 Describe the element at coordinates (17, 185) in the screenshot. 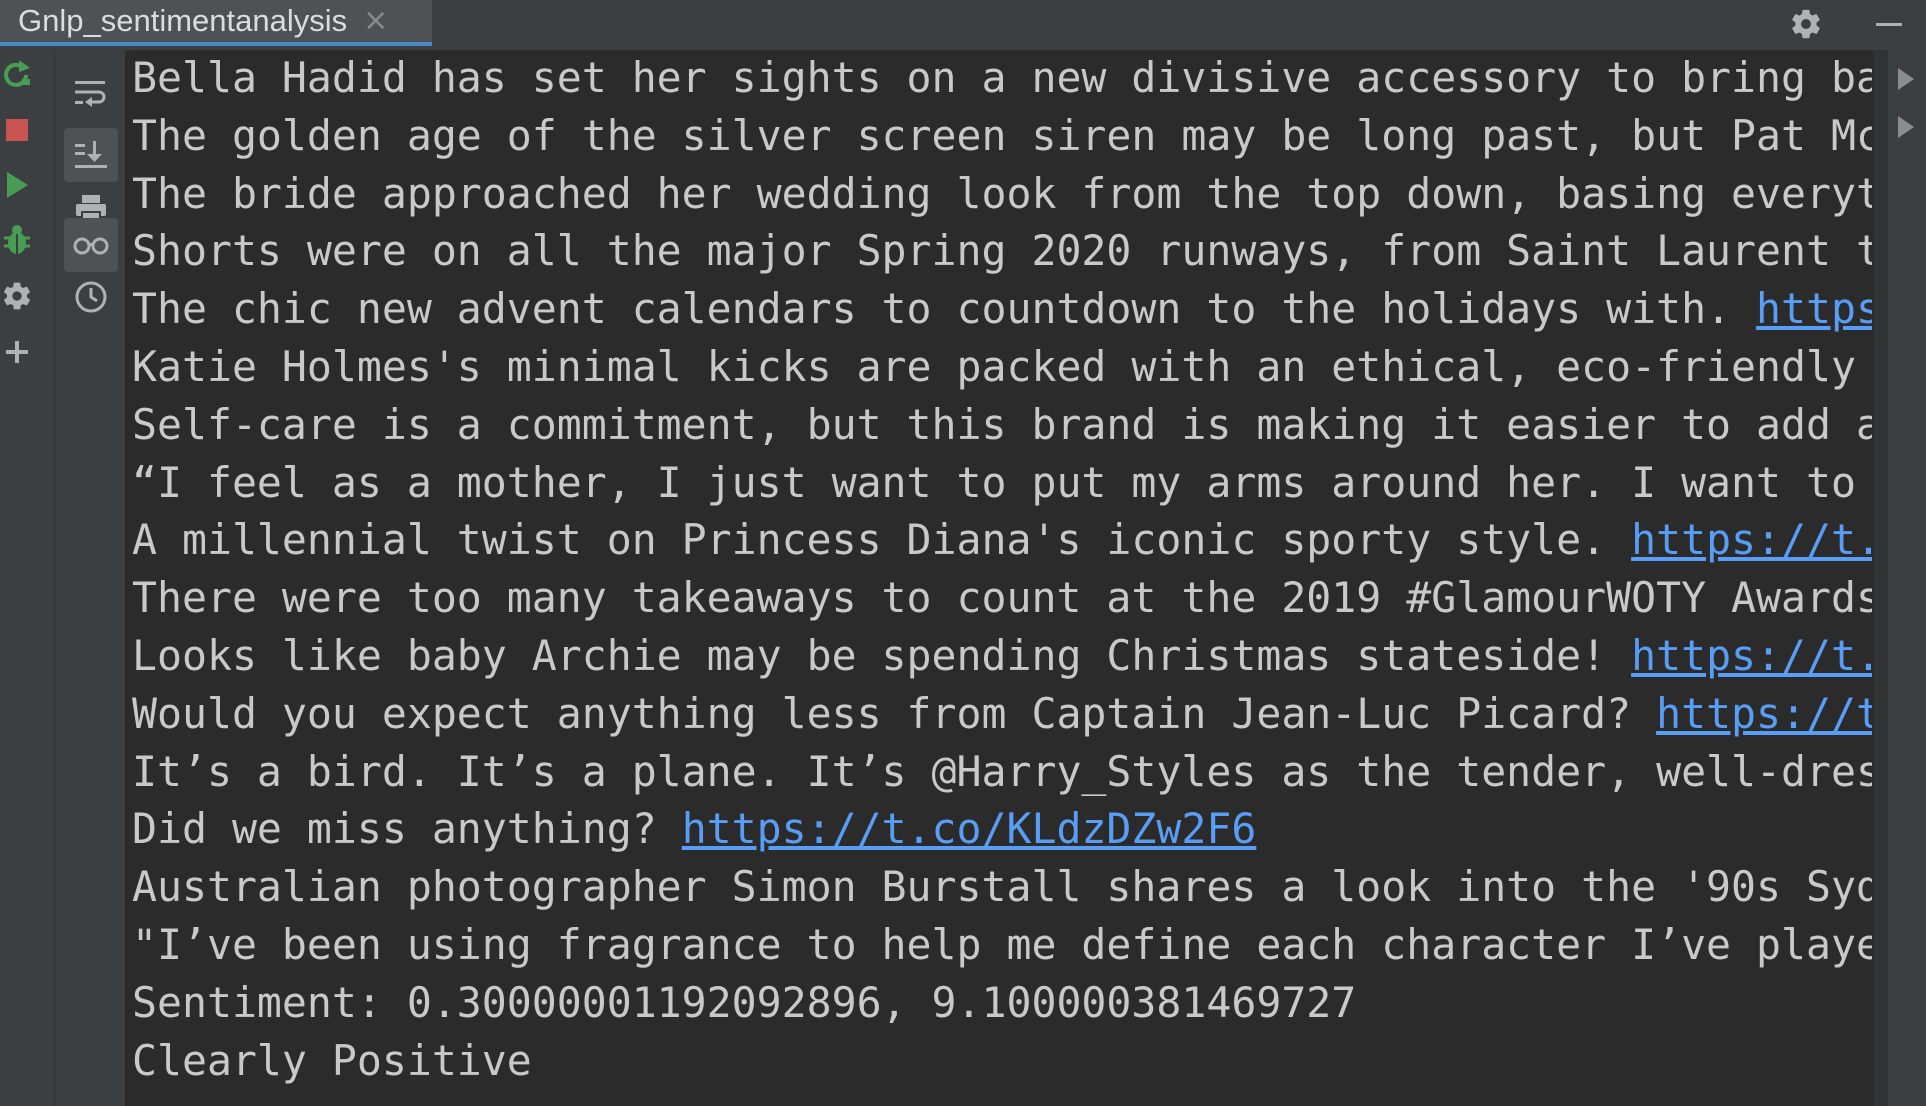

I see `run-icon` at that location.